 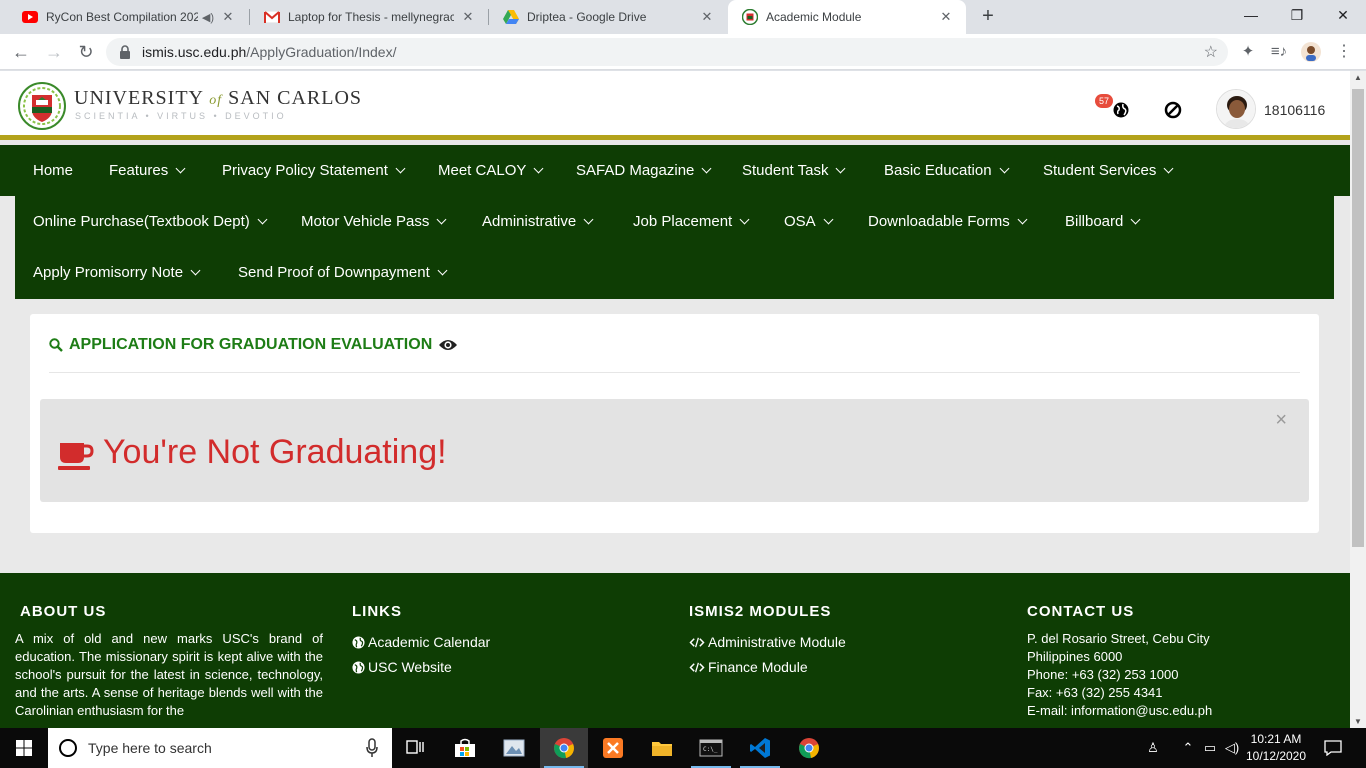 I want to click on nav-item-privacy-policy: Privacy Policy Statement, so click(x=314, y=170).